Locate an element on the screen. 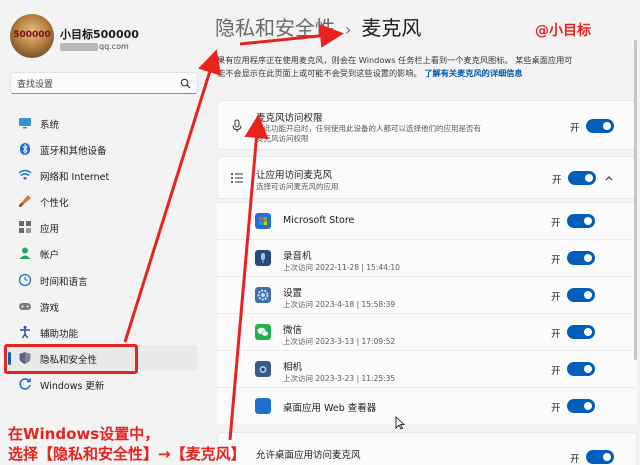 Image resolution: width=640 pixels, height=465 pixels. sidebar-item-windows-update: Windows 更新 is located at coordinates (103, 384).